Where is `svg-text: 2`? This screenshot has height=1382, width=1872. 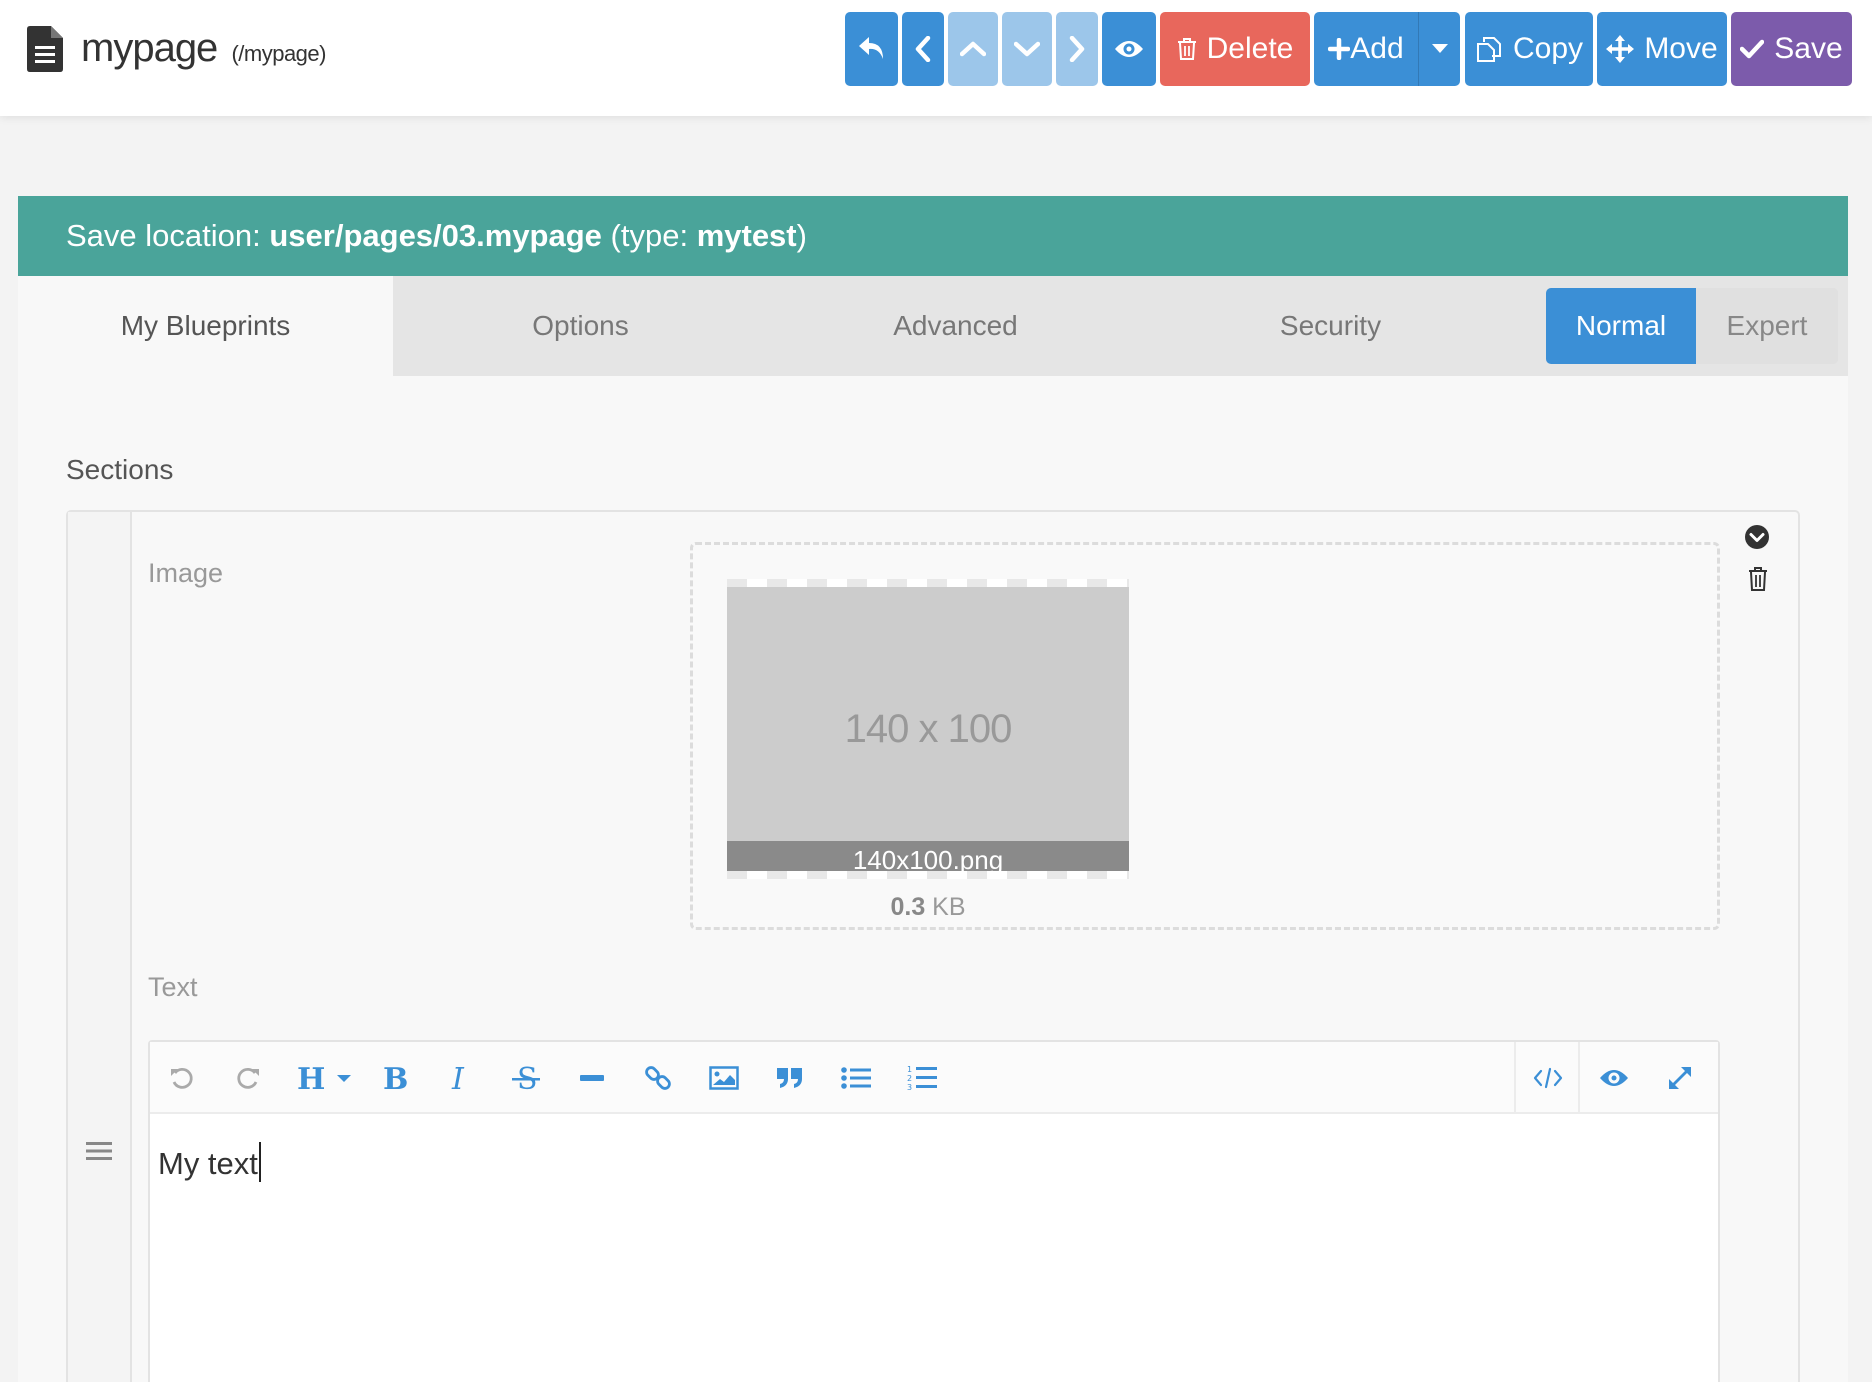 svg-text: 2 is located at coordinates (909, 1078).